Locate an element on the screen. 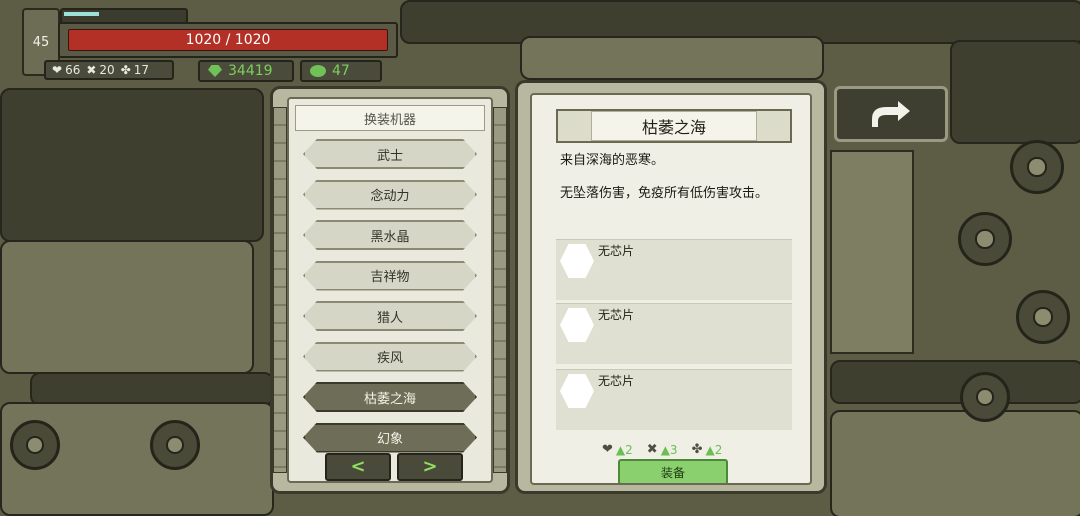  back-button is located at coordinates (891, 114).